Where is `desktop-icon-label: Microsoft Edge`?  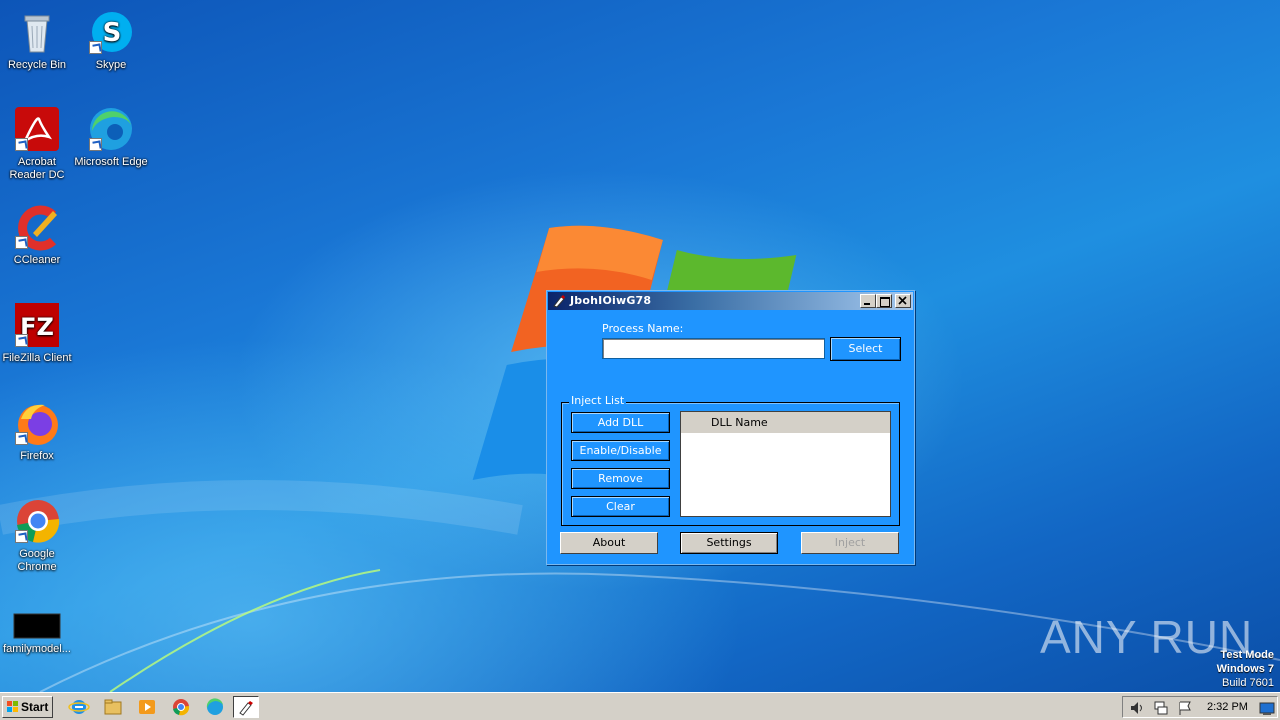
desktop-icon-label: Microsoft Edge is located at coordinates (111, 162).